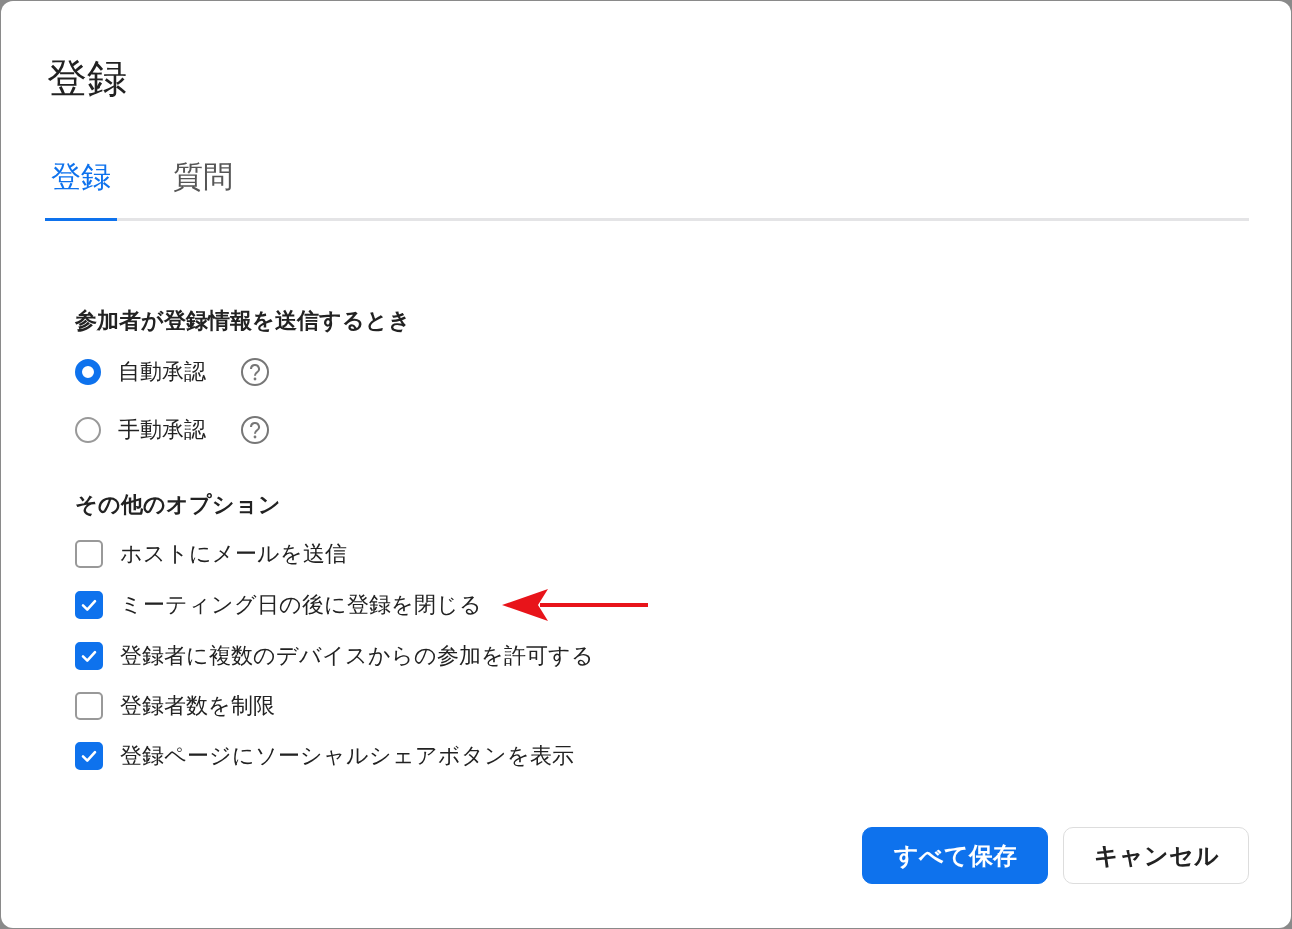 This screenshot has height=929, width=1292. What do you see at coordinates (1156, 855) in the screenshot?
I see `dialog-button: キャンセル` at bounding box center [1156, 855].